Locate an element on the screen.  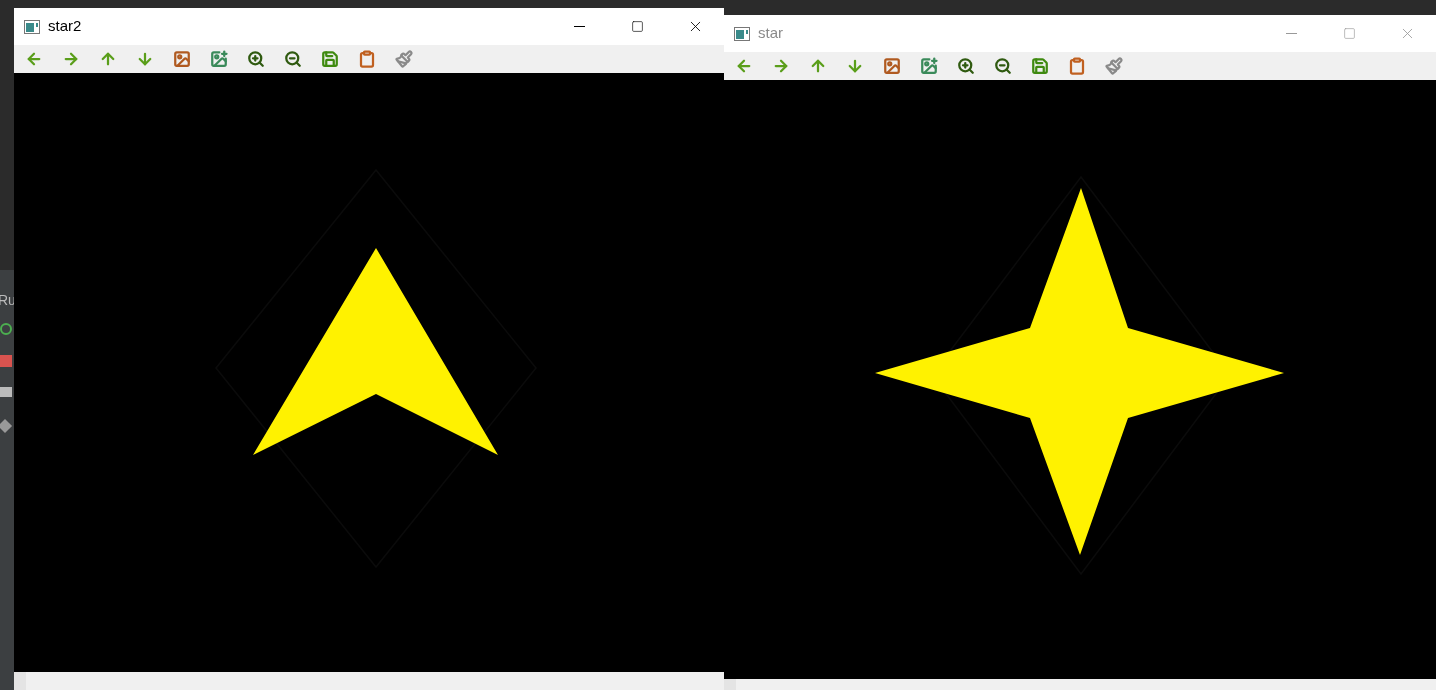
window-title: star is located at coordinates (770, 33).